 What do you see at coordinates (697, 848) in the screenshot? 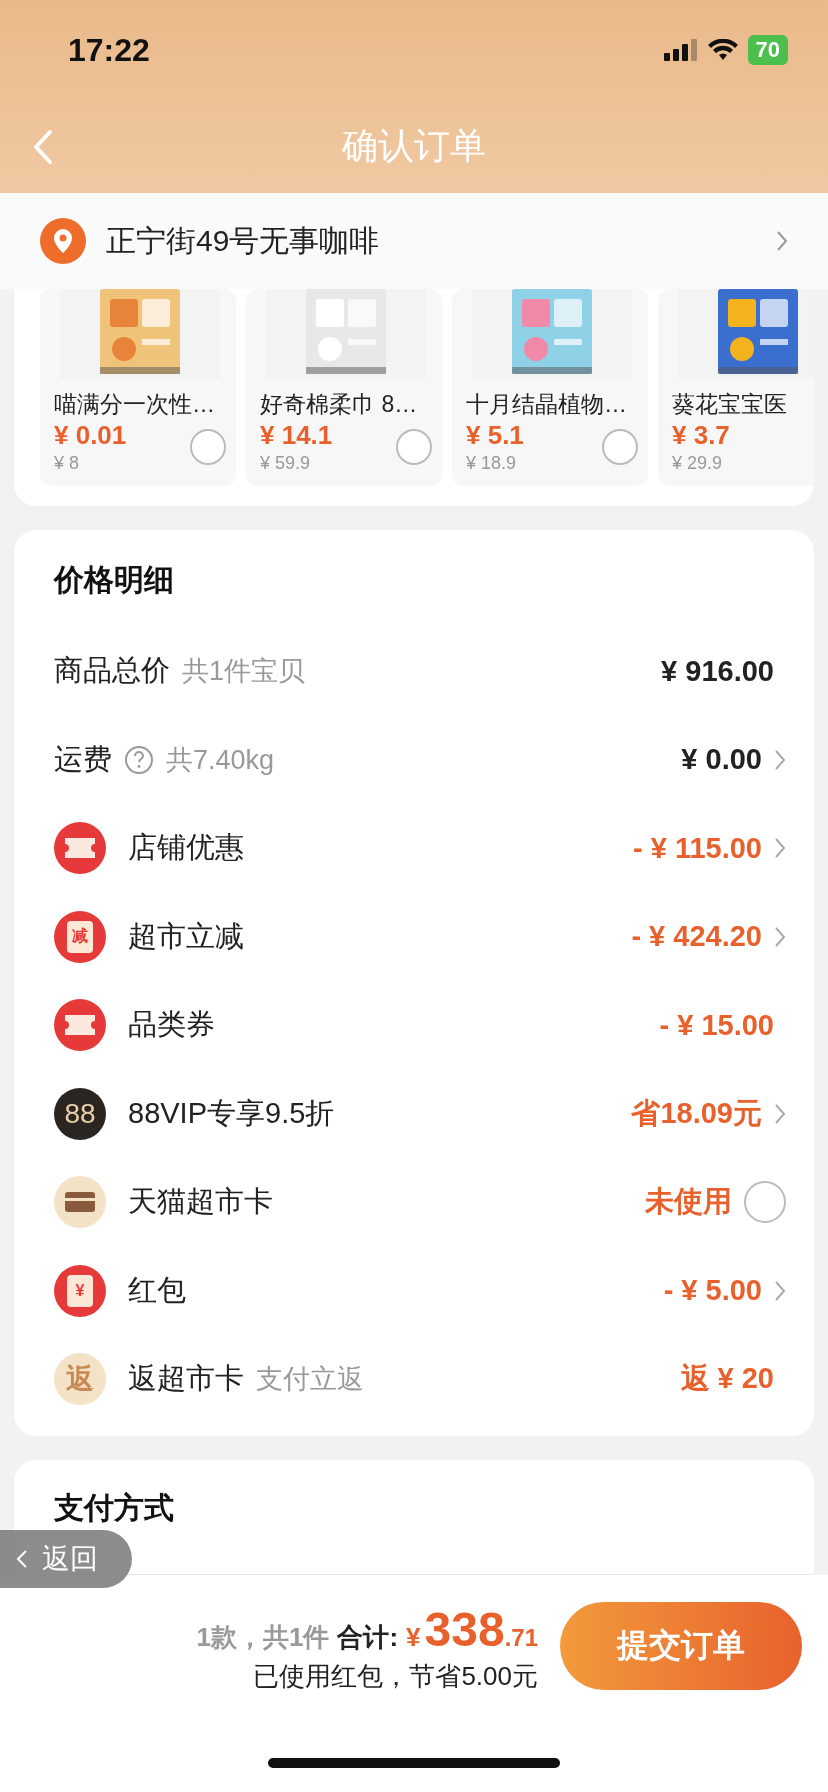
I see `row-value: - ¥ 115.00` at bounding box center [697, 848].